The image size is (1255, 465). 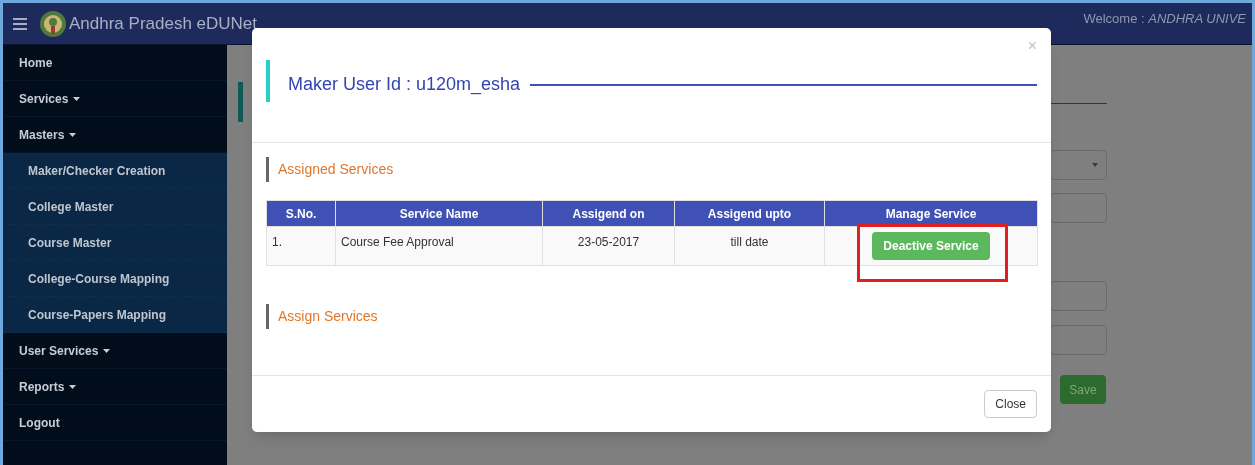 I want to click on emblem-icon, so click(x=53, y=23).